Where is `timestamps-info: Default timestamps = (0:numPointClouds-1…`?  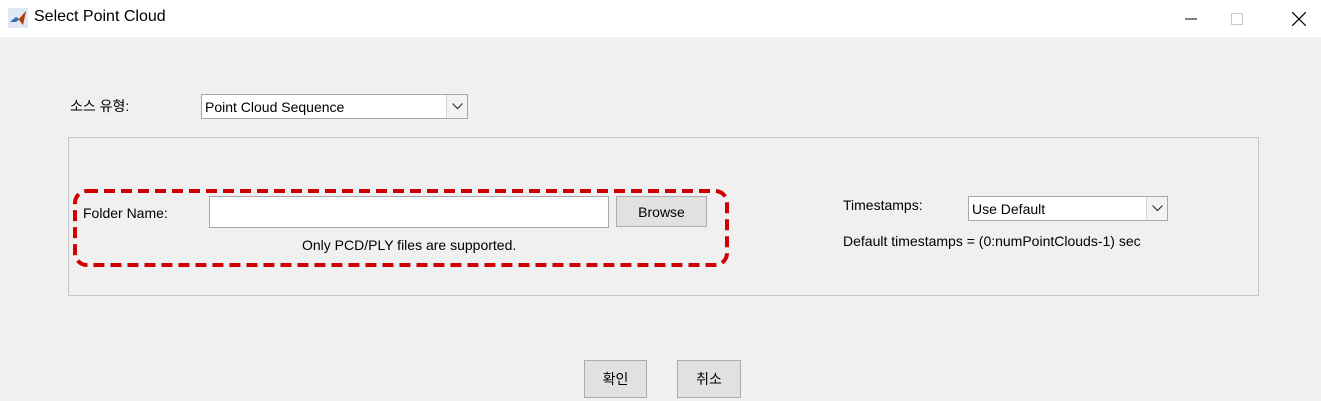
timestamps-info: Default timestamps = (0:numPointClouds-1… is located at coordinates (992, 241).